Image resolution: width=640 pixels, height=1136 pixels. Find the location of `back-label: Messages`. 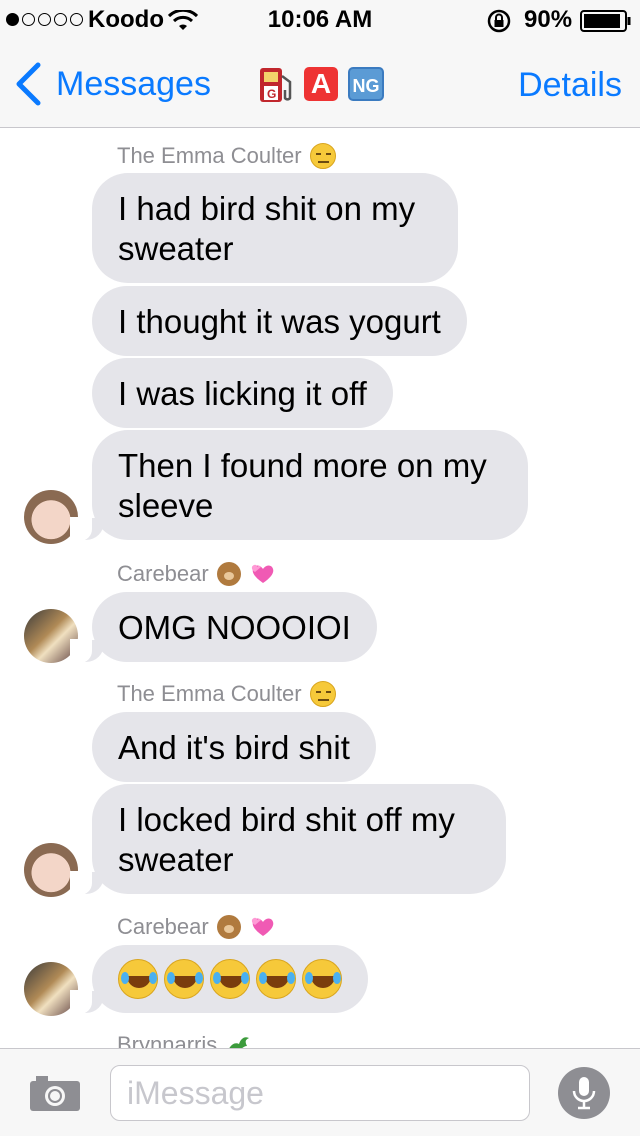

back-label: Messages is located at coordinates (133, 83).